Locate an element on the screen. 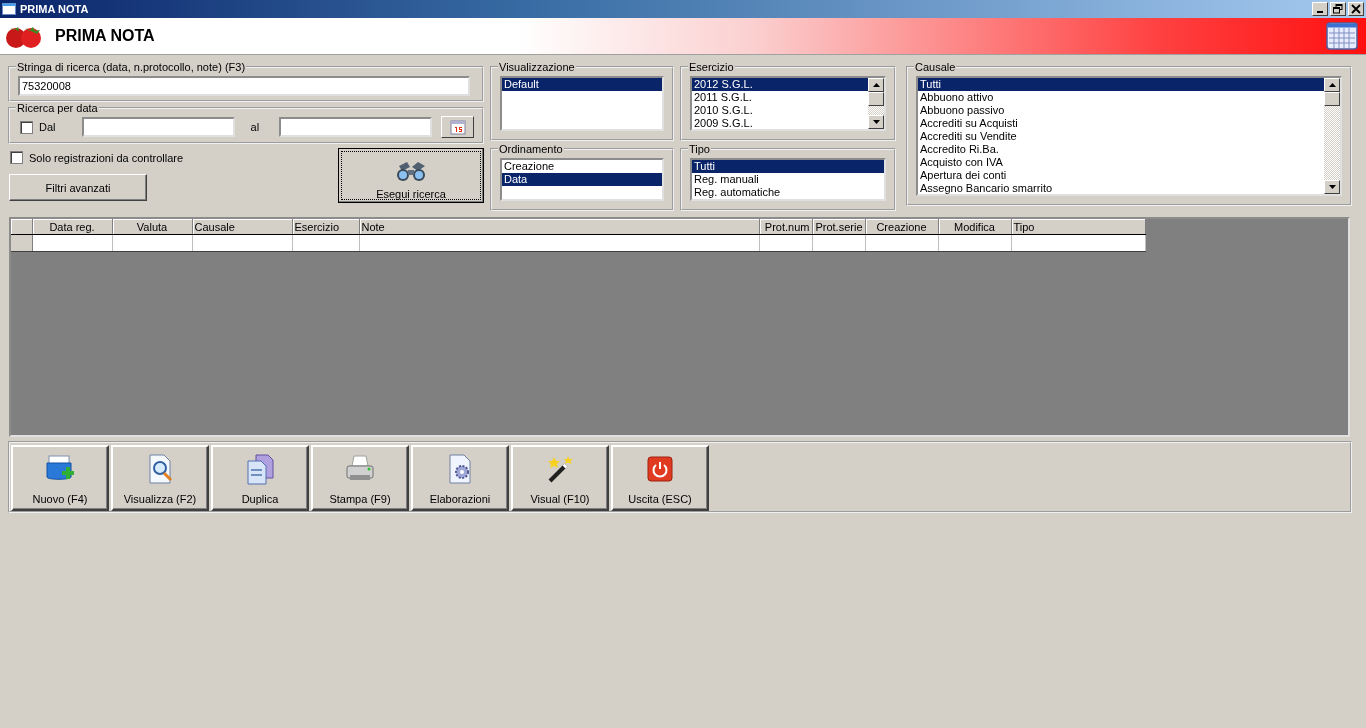 The image size is (1366, 728). minimize-button is located at coordinates (1320, 9).